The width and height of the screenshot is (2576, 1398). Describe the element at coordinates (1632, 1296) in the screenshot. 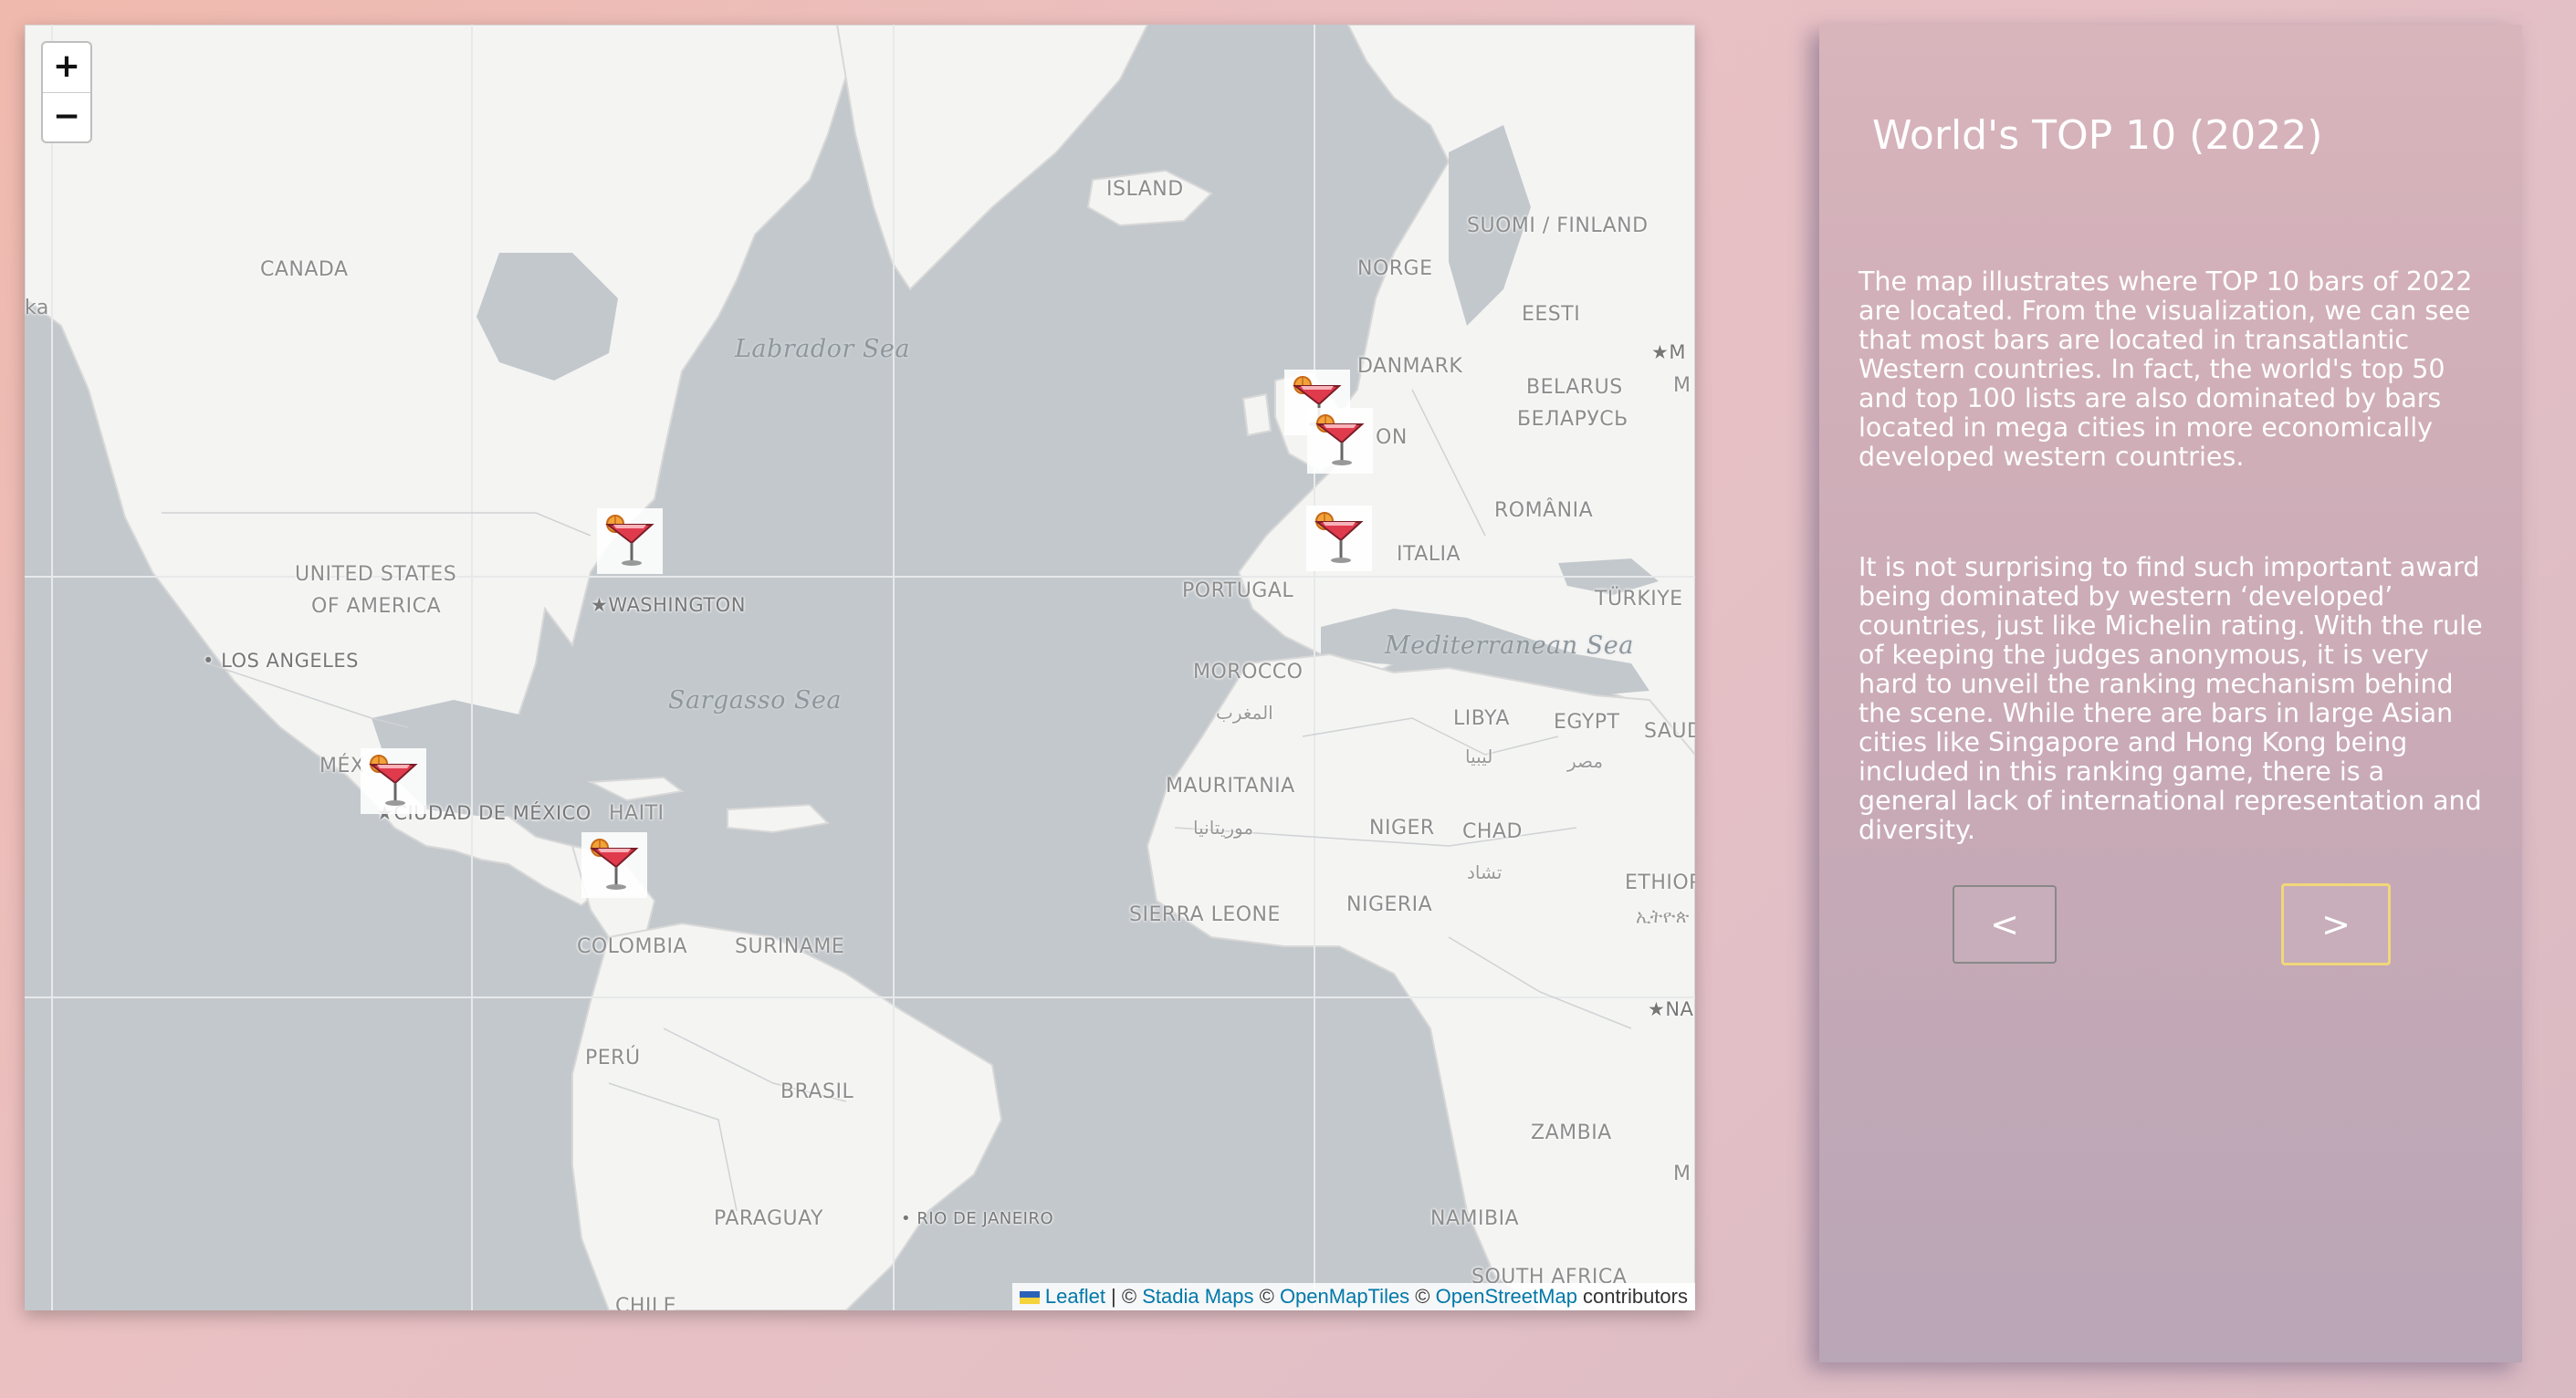

I see `attribution-tail: contributors` at that location.